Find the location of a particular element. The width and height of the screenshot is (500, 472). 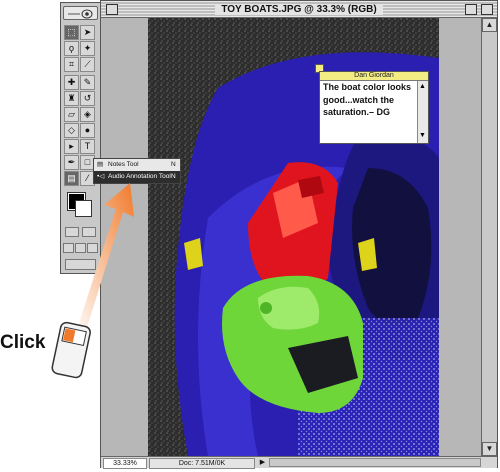

status-menu-arrow-icon: ▶ is located at coordinates (262, 462).